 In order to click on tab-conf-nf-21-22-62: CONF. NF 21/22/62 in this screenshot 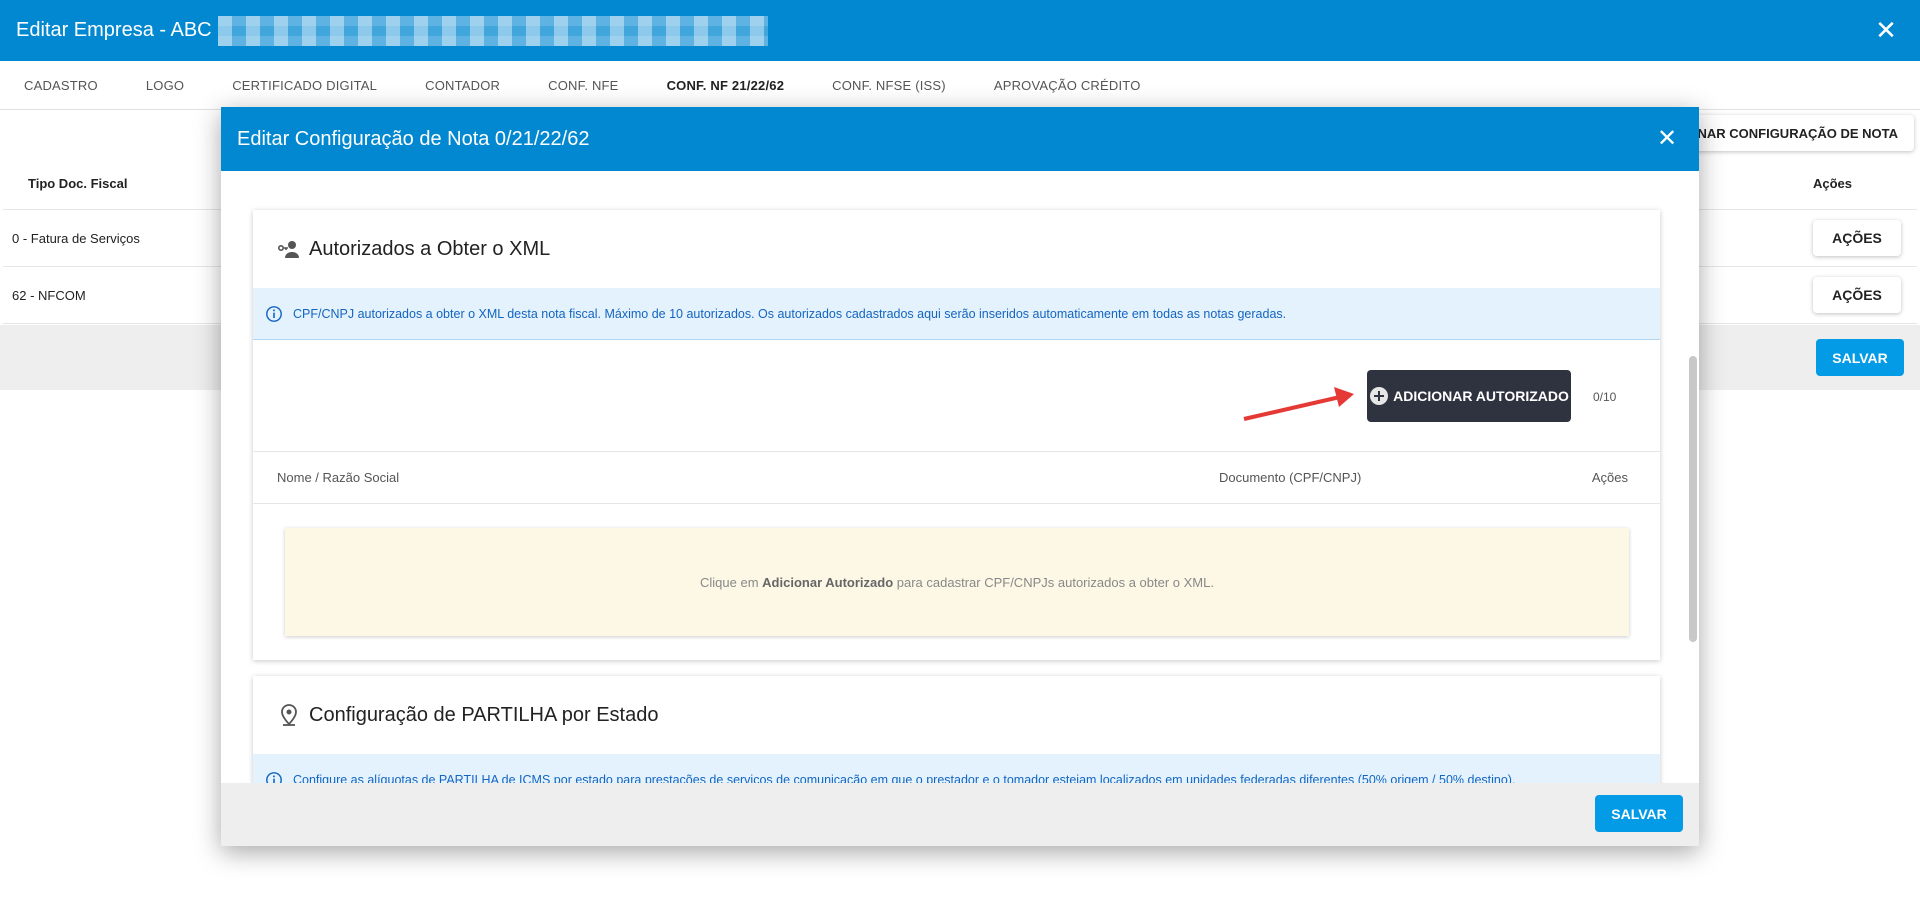, I will do `click(726, 85)`.